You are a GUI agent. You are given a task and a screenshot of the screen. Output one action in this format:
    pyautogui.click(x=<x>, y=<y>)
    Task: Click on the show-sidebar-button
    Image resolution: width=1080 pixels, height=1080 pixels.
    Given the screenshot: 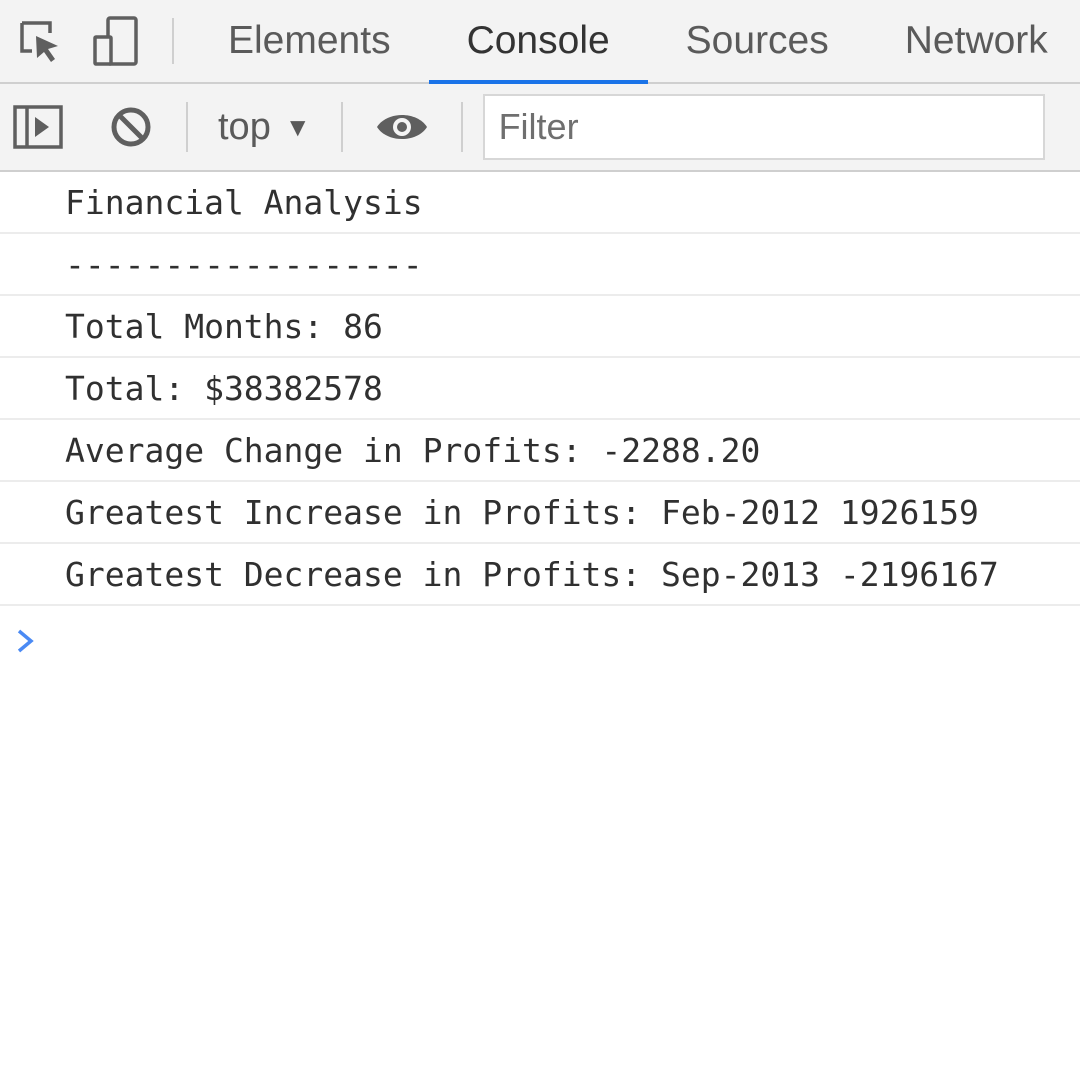 What is the action you would take?
    pyautogui.click(x=38, y=127)
    